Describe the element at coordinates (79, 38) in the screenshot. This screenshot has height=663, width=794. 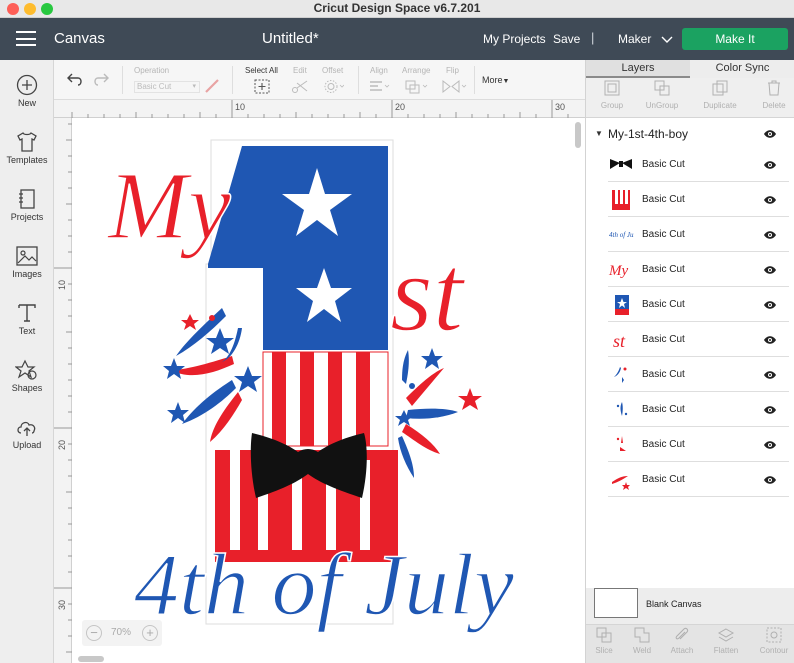
I see `app-name: Canvas` at that location.